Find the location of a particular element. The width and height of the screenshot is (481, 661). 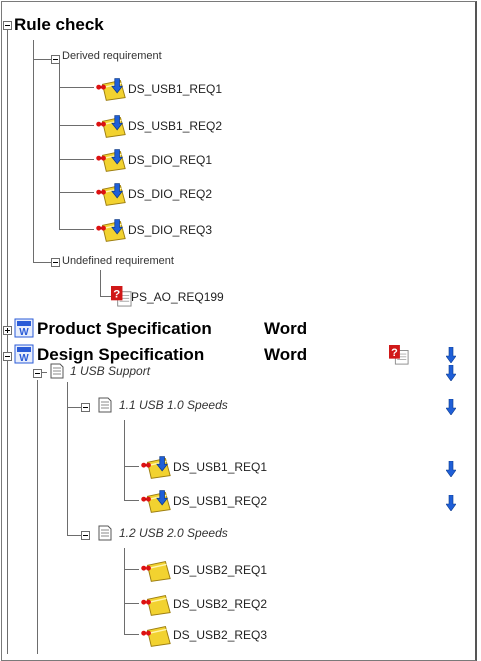

requirement-item: DS_DIO_REQ2 is located at coordinates (170, 194).